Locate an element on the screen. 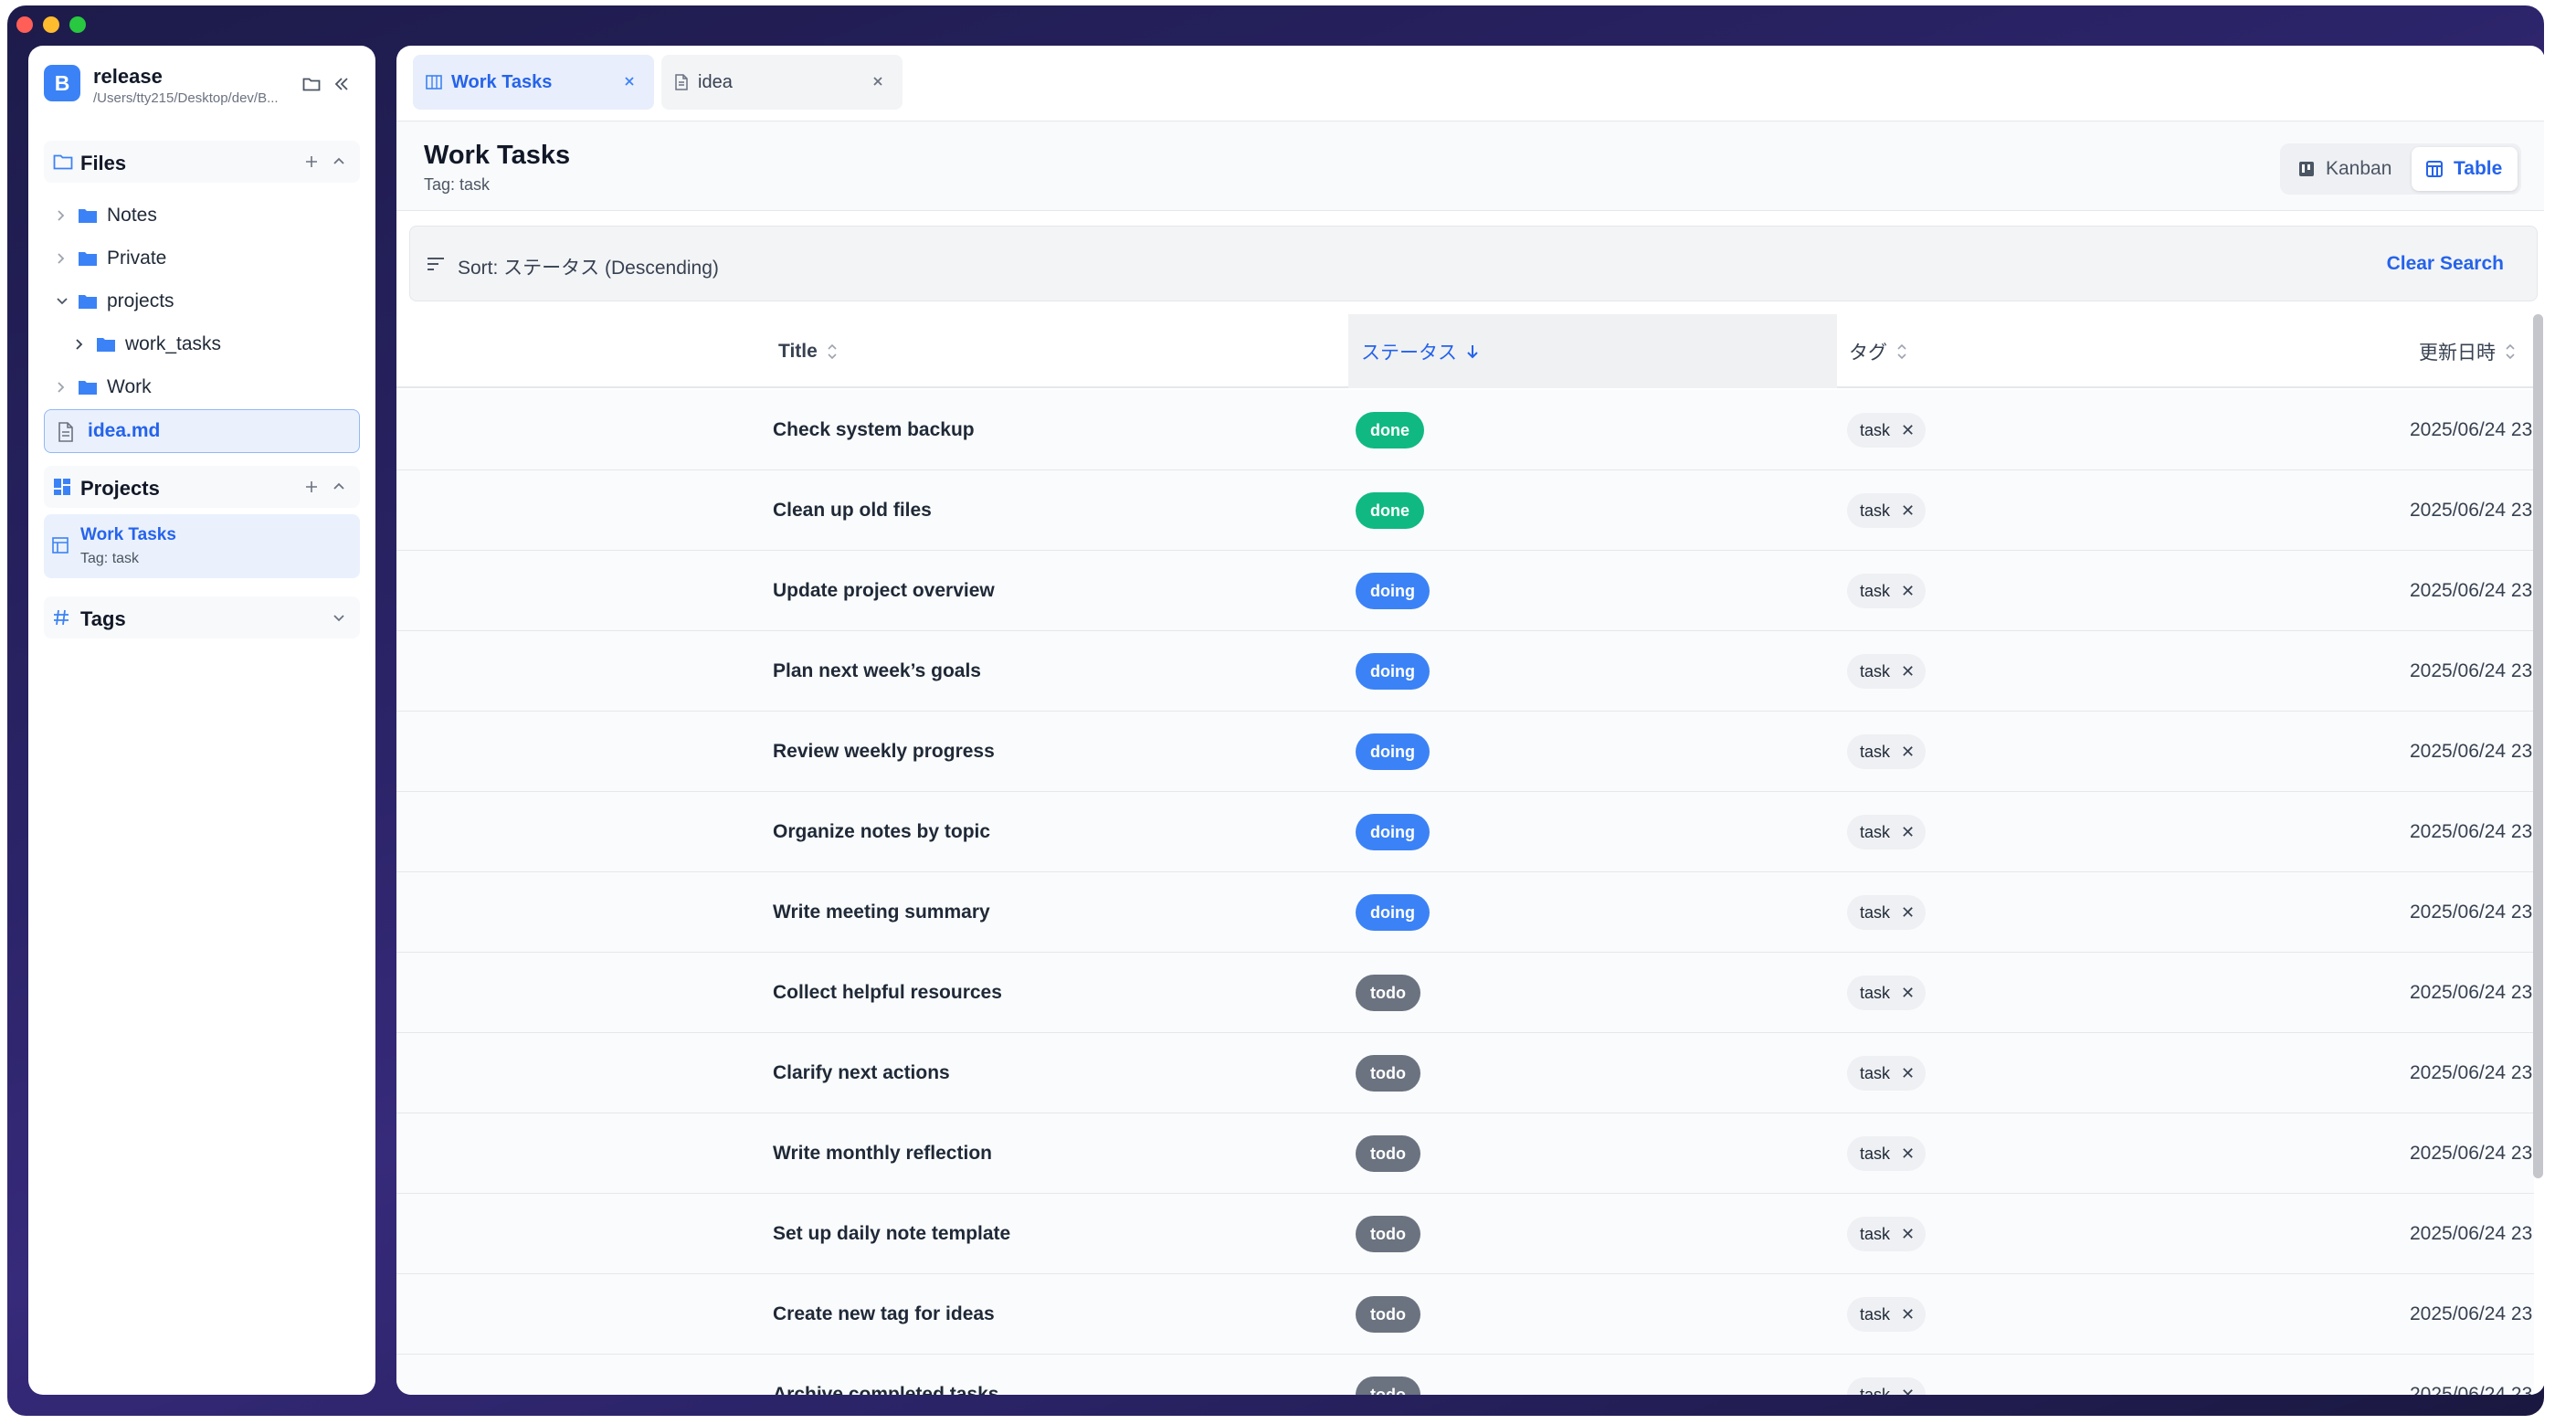 The image size is (2576, 1424). vertical-scrollbar is located at coordinates (2538, 746).